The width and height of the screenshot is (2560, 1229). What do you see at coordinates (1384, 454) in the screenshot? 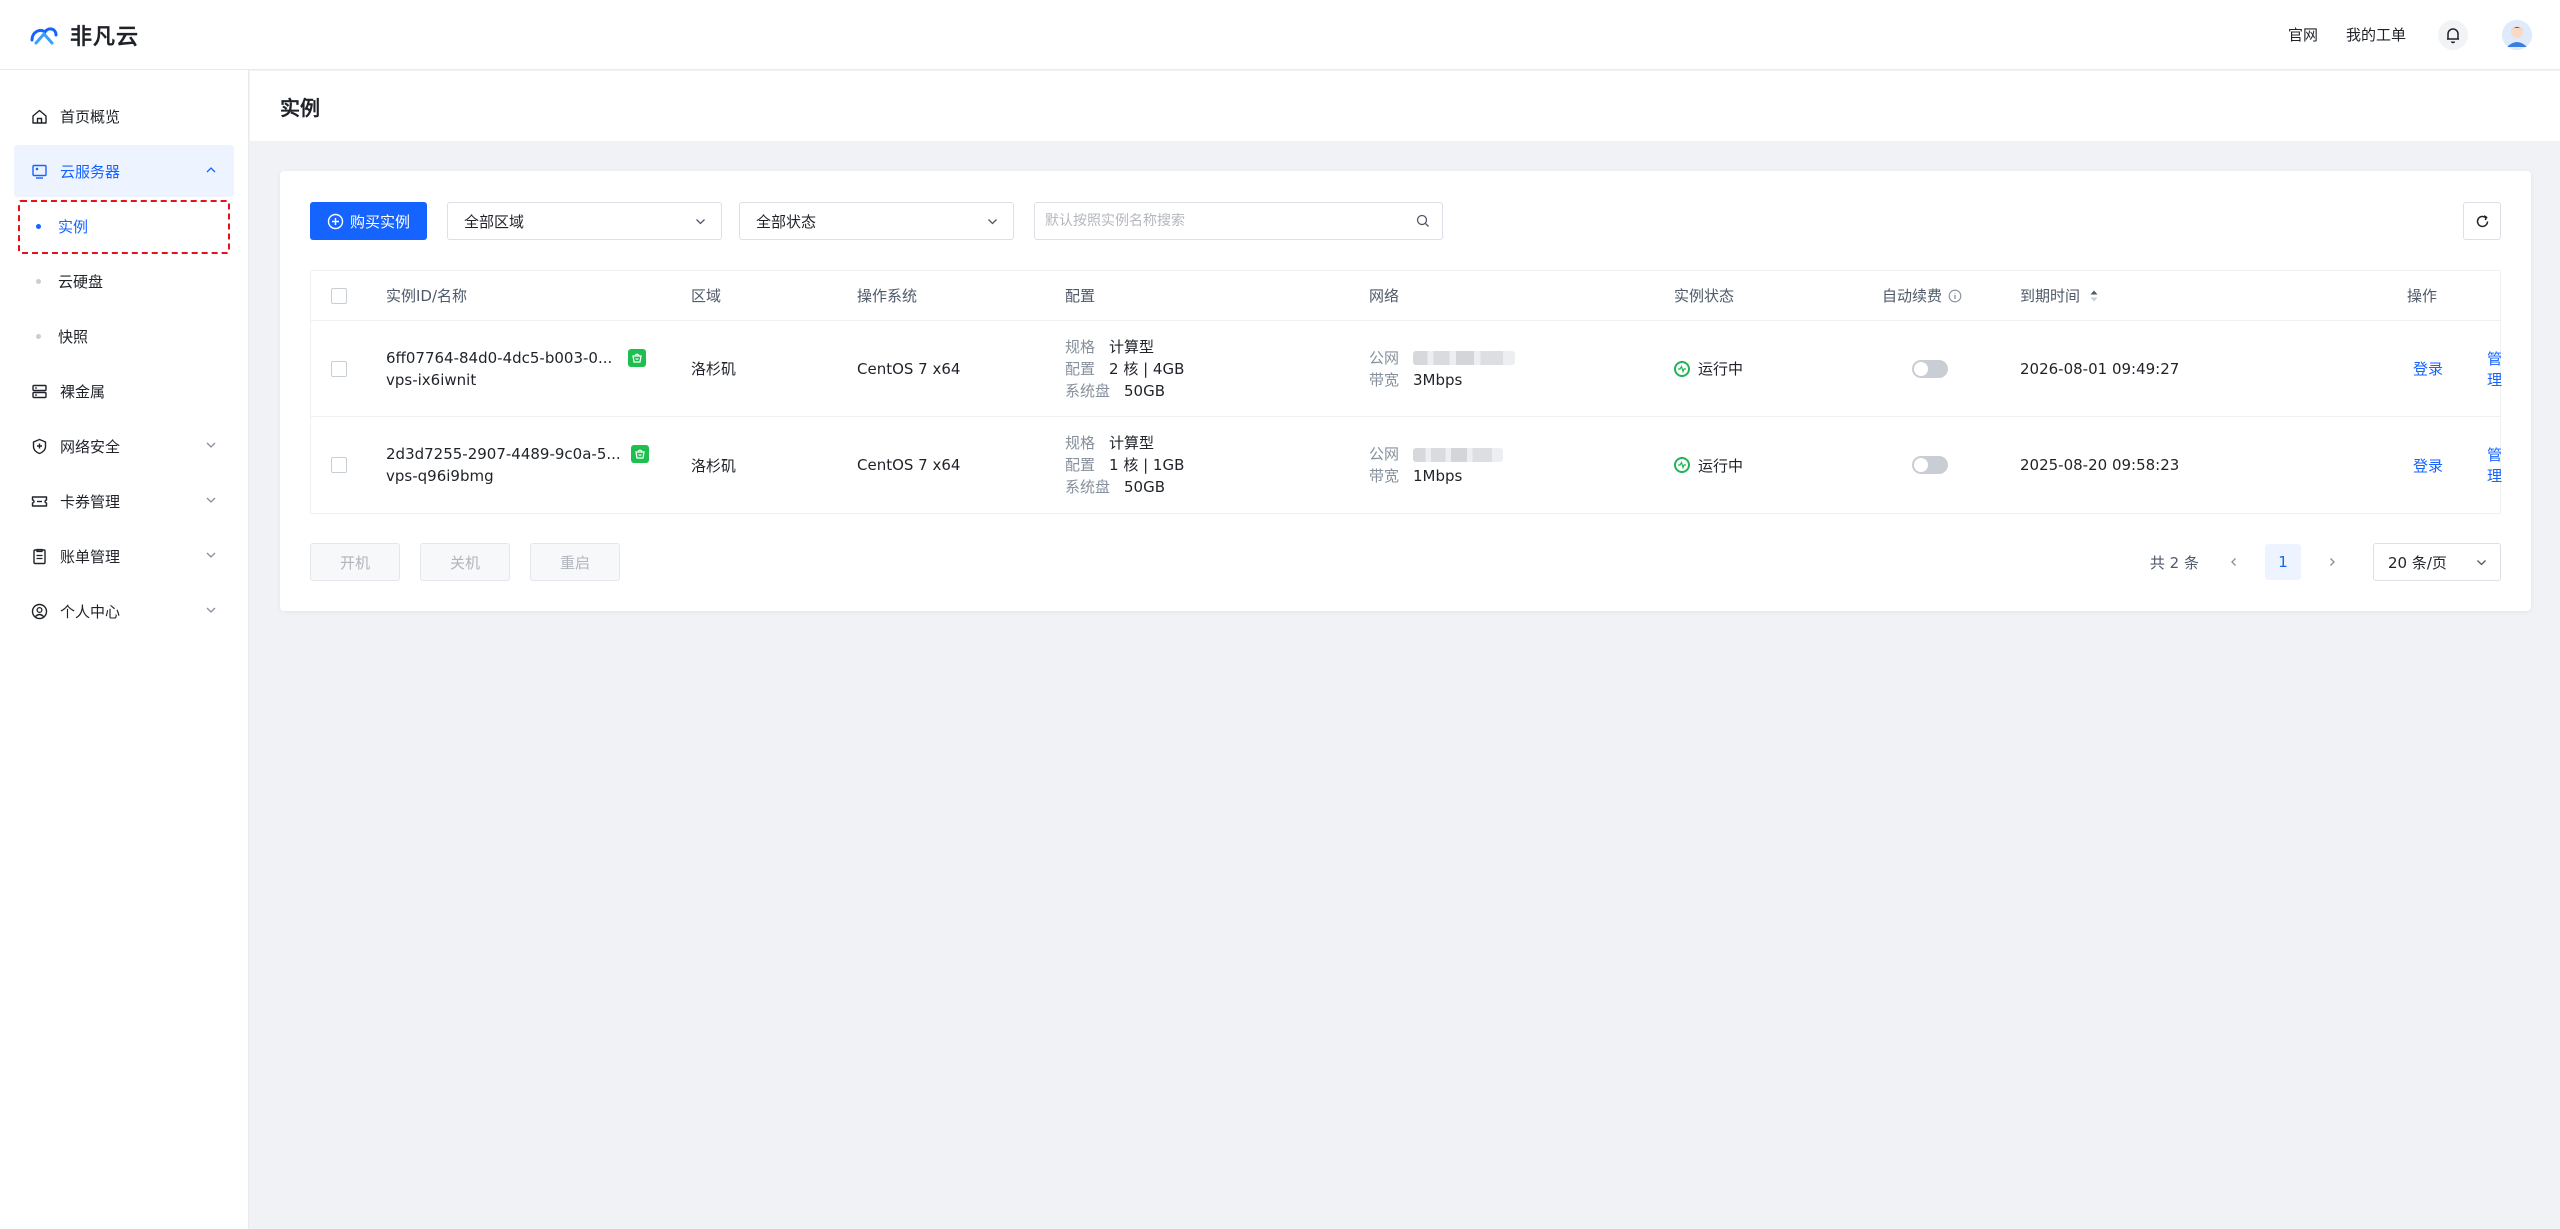
I see `public-ip-label: 公网` at bounding box center [1384, 454].